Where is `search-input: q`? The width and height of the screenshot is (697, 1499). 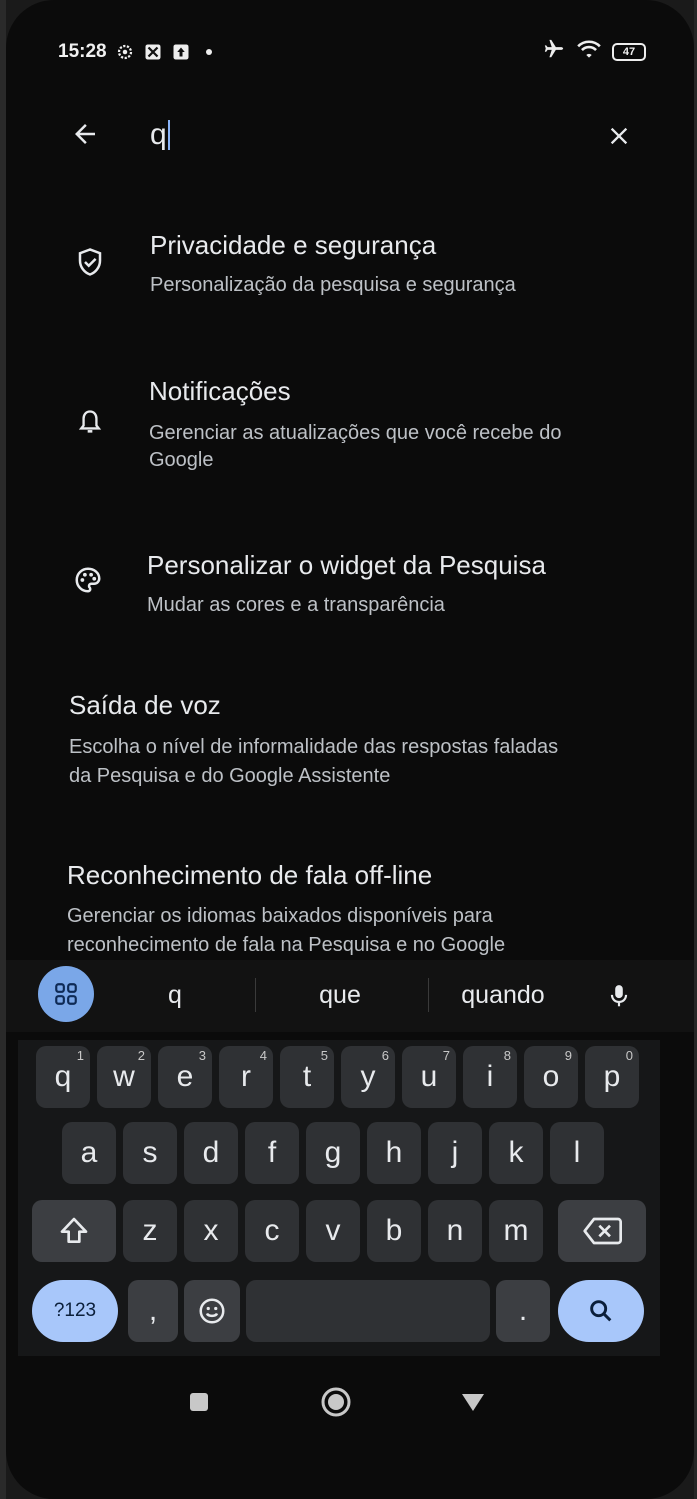
search-input: q is located at coordinates (170, 135).